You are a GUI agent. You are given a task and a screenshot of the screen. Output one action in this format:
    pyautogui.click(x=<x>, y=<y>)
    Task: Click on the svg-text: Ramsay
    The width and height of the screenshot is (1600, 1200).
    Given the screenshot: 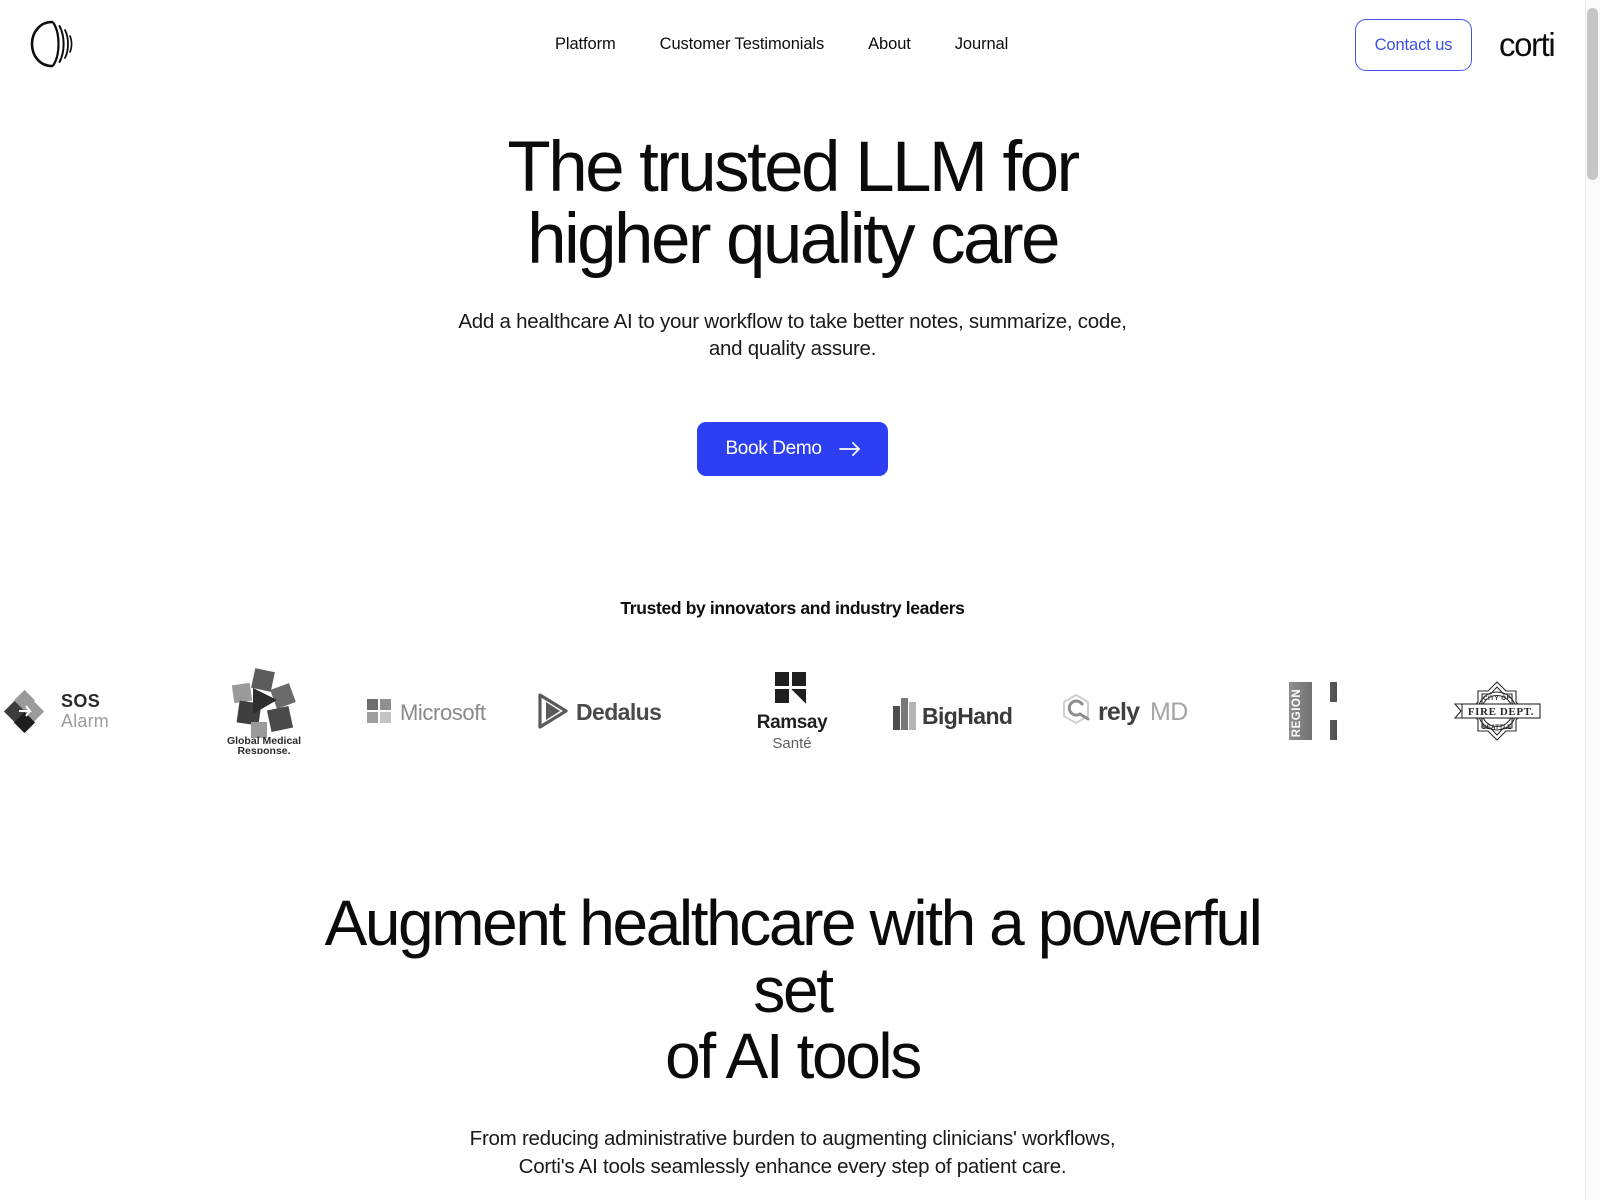 What is the action you would take?
    pyautogui.click(x=792, y=722)
    